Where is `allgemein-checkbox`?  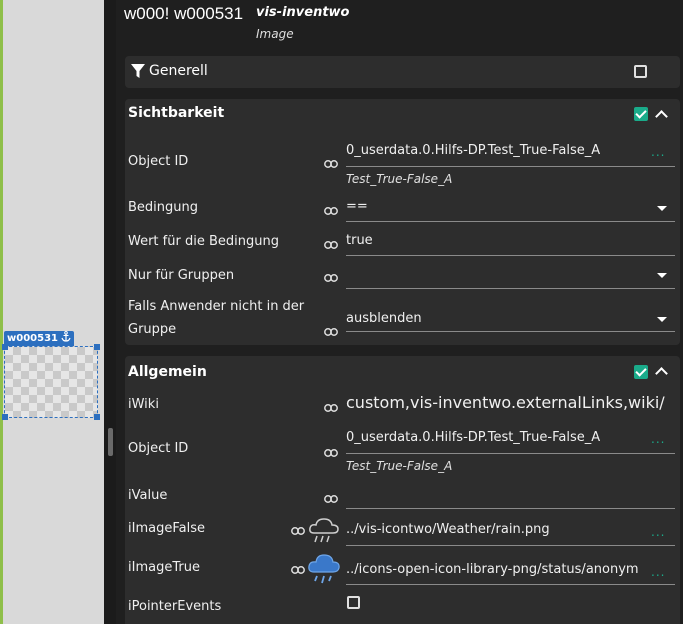
allgemein-checkbox is located at coordinates (641, 372).